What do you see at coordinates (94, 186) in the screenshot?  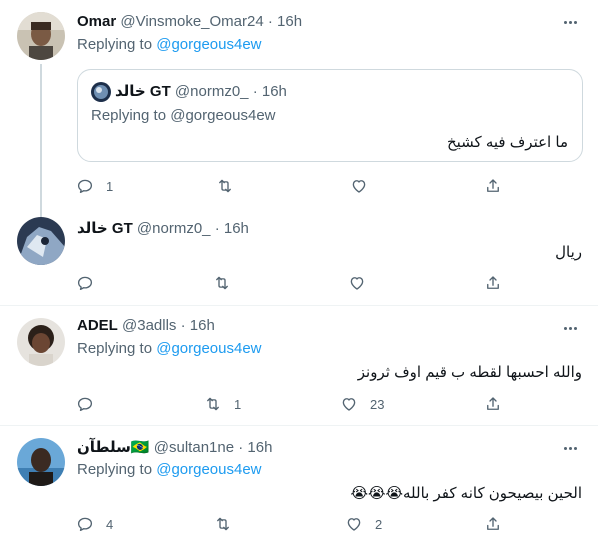 I see `reply-button: 1` at bounding box center [94, 186].